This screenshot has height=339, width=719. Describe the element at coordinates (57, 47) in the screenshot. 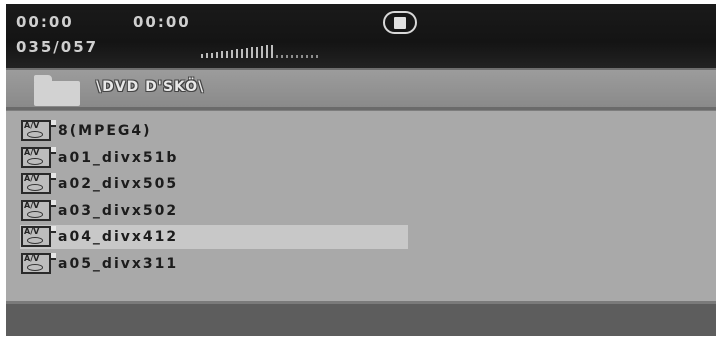

I see `track-counter: 035/057` at that location.